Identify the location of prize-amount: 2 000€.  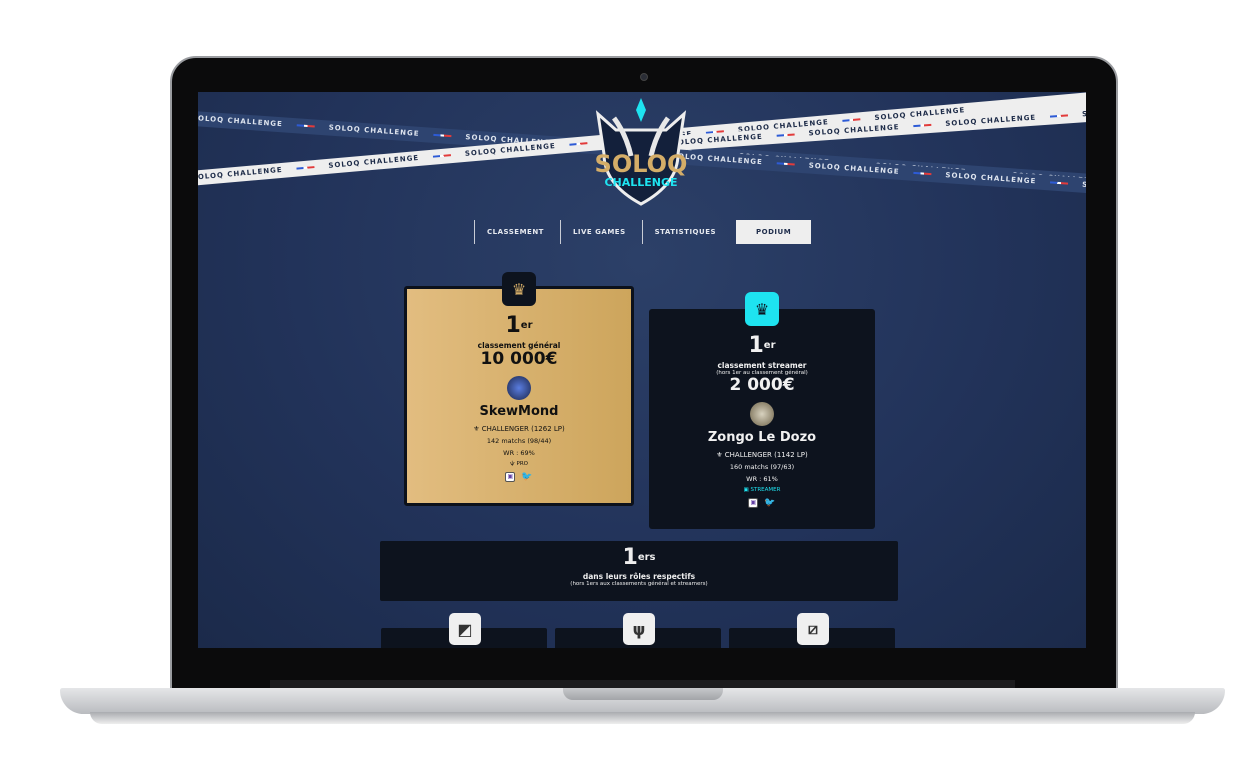
(762, 385).